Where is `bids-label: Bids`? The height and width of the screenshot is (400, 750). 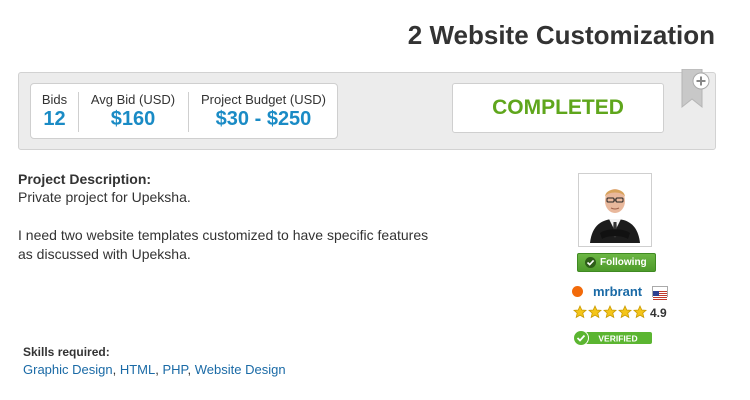 bids-label: Bids is located at coordinates (54, 99).